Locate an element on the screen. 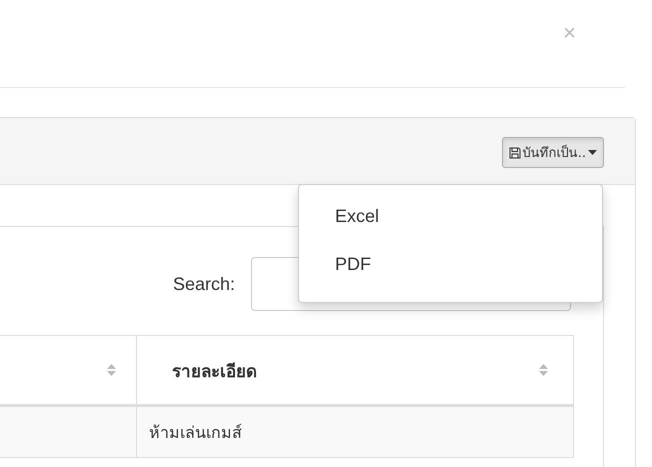 Image resolution: width=652 pixels, height=467 pixels. save-as-button: บันทึกเป็น.. is located at coordinates (553, 152).